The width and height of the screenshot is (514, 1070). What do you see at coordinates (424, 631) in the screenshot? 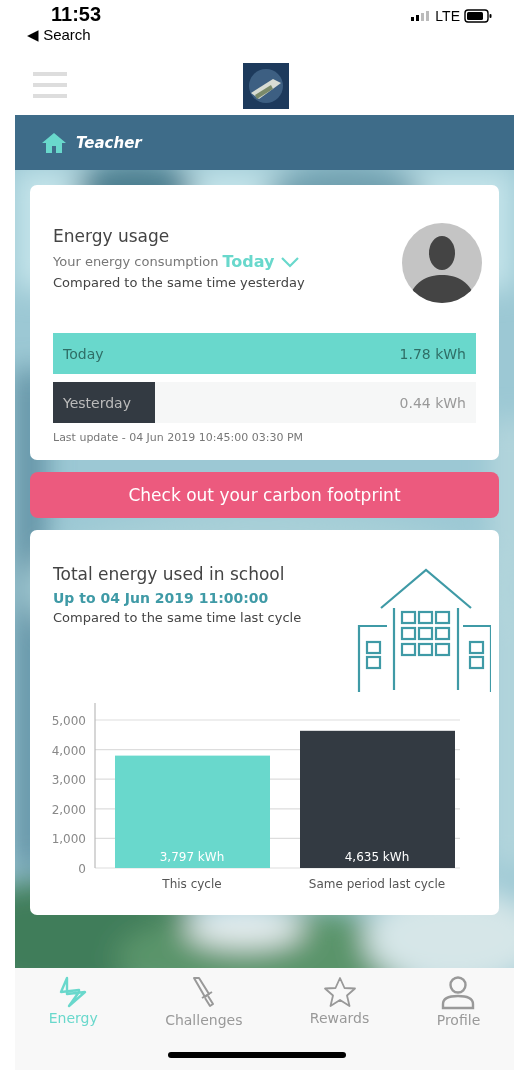
I see `school-building-icon` at bounding box center [424, 631].